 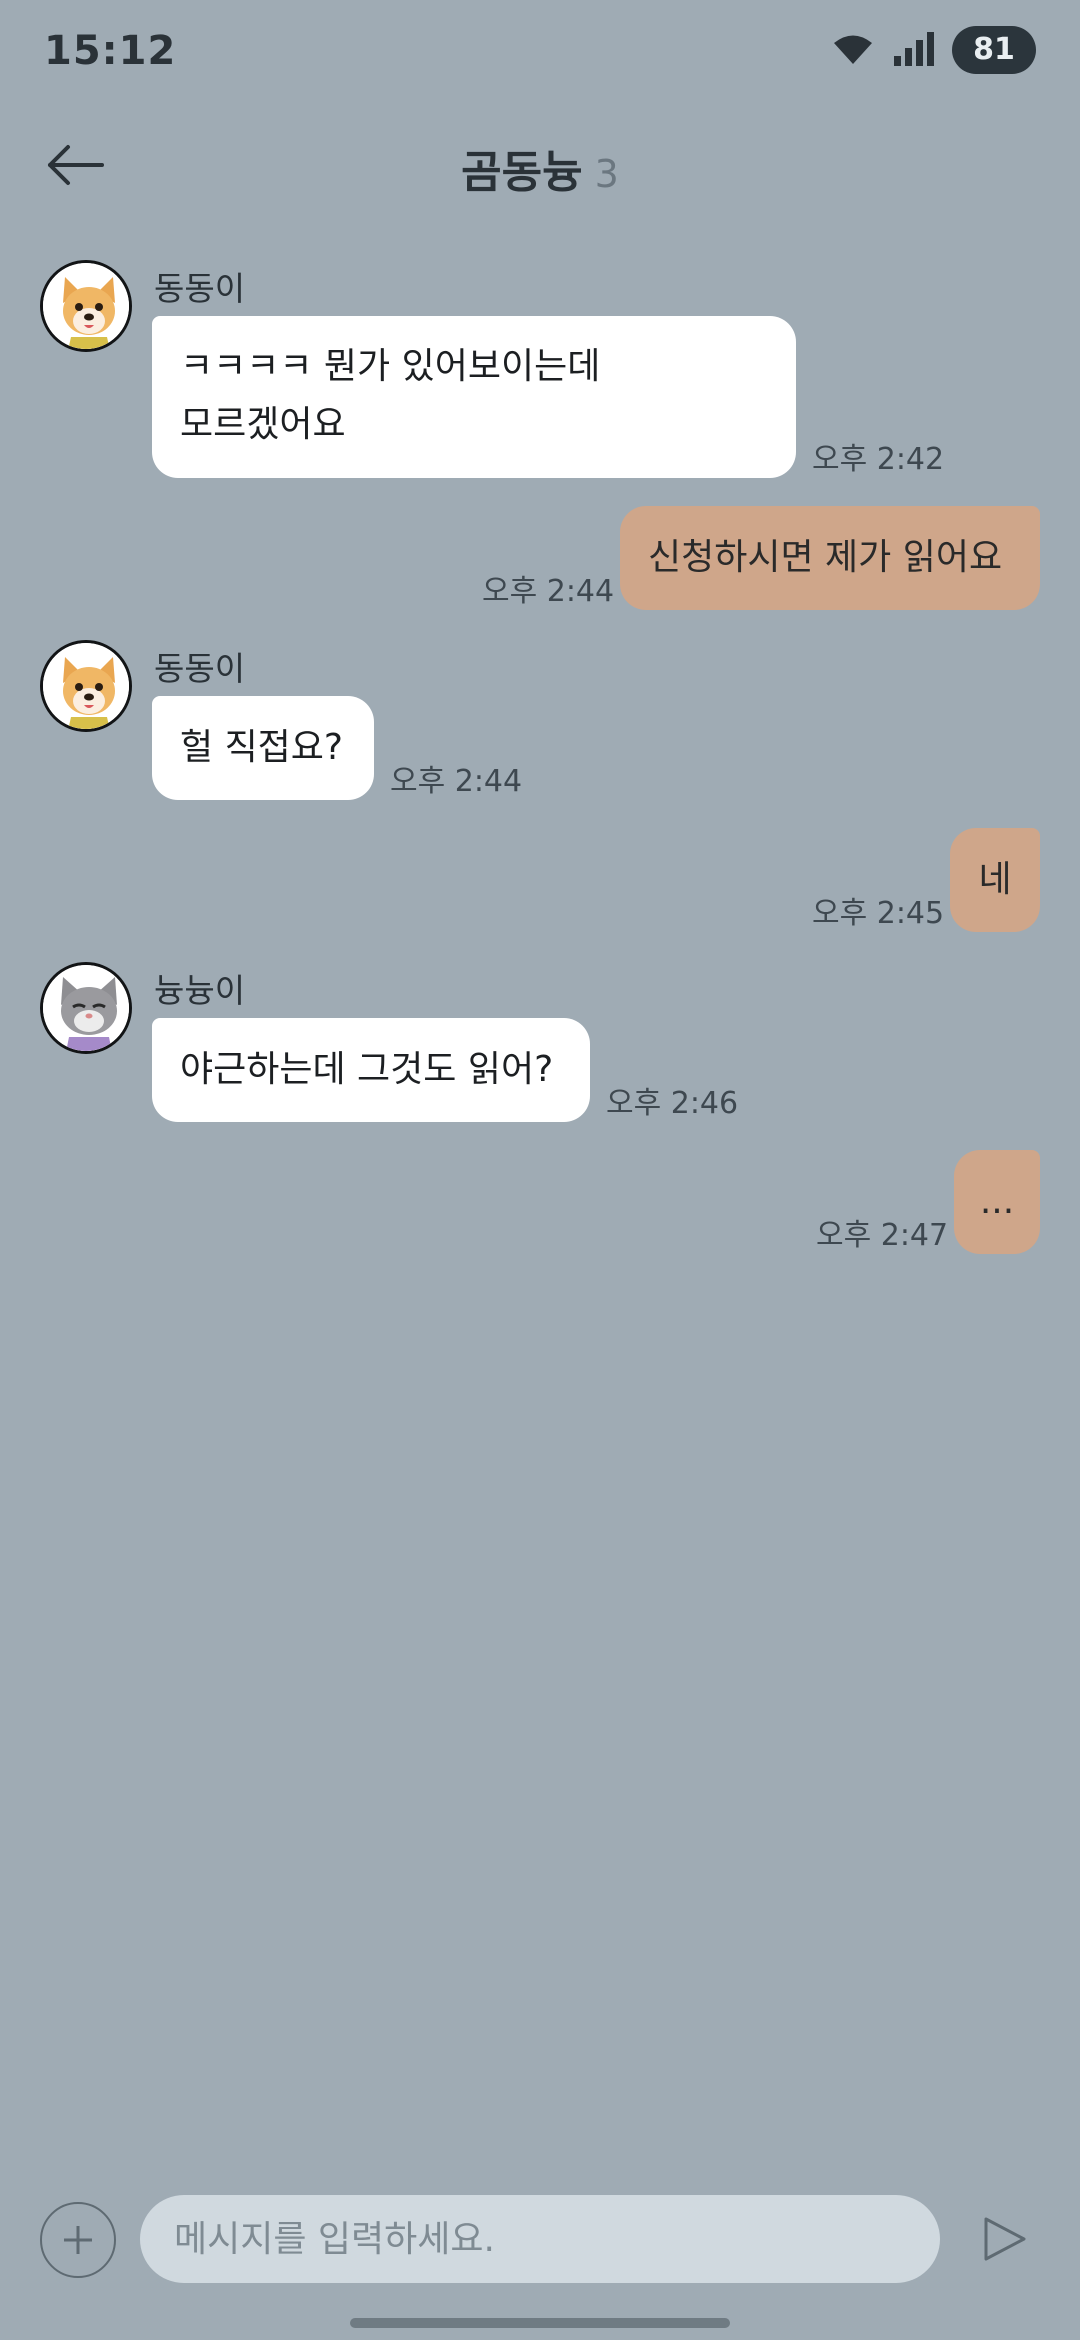 I want to click on home-indicator, so click(x=540, y=2323).